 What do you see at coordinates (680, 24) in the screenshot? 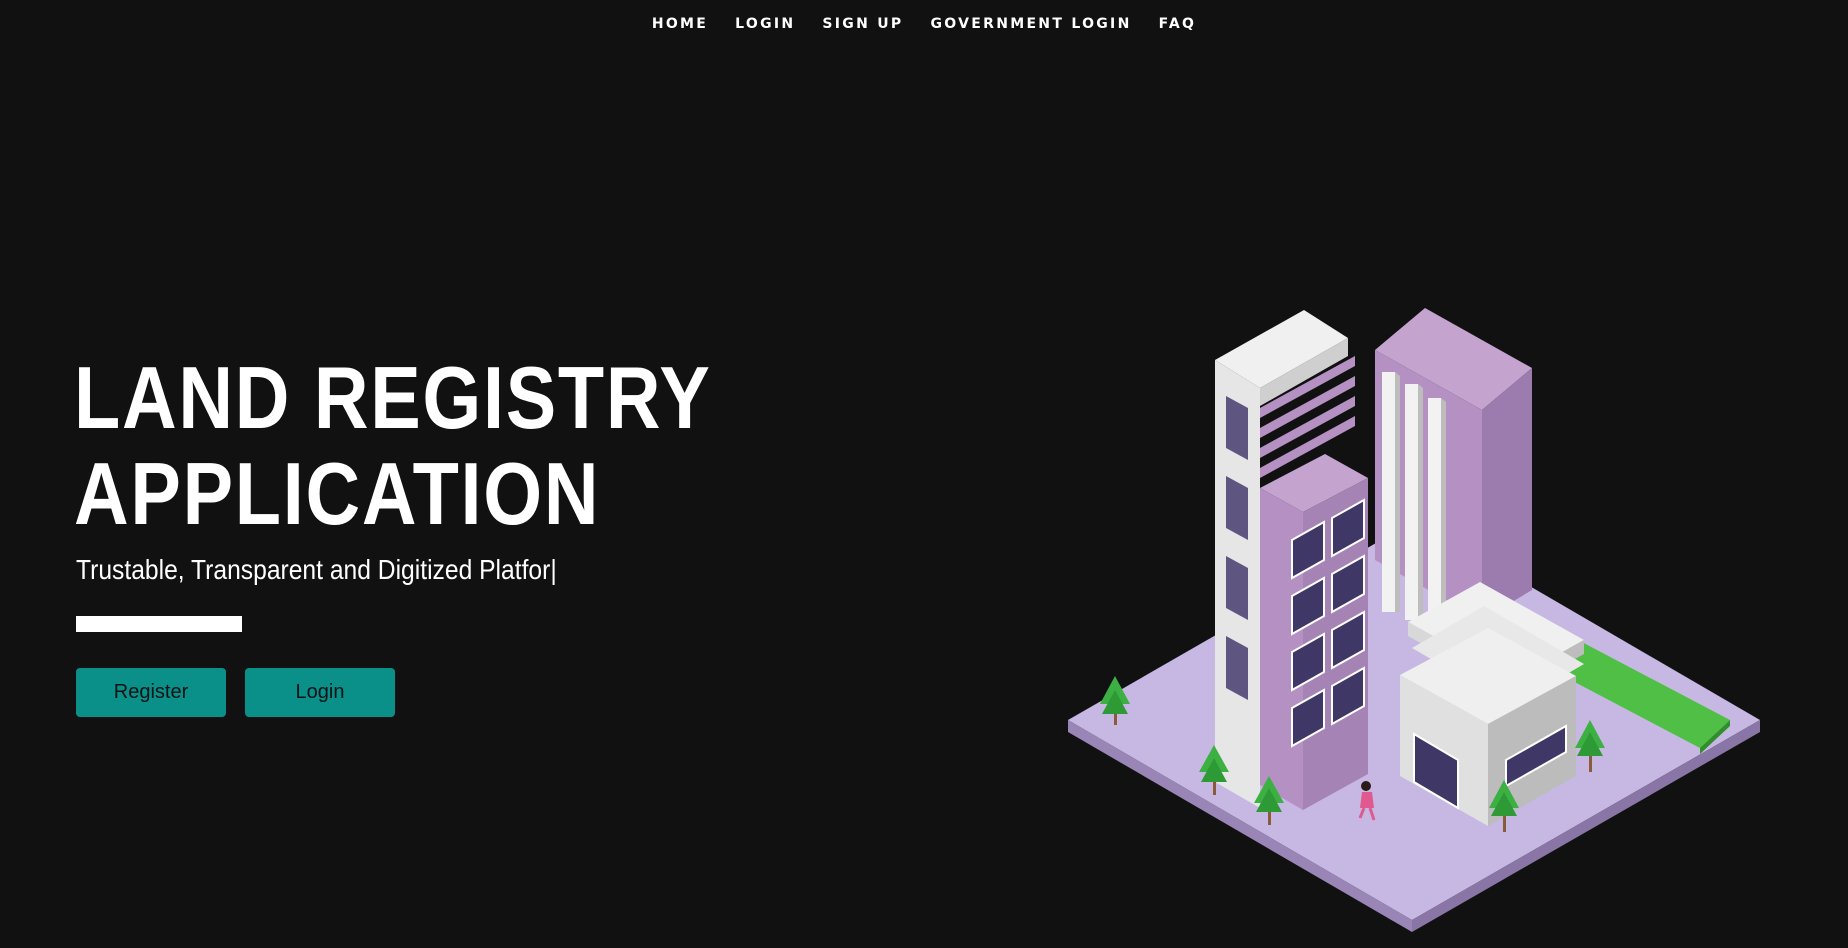
I see `nav-home-link: HOME` at bounding box center [680, 24].